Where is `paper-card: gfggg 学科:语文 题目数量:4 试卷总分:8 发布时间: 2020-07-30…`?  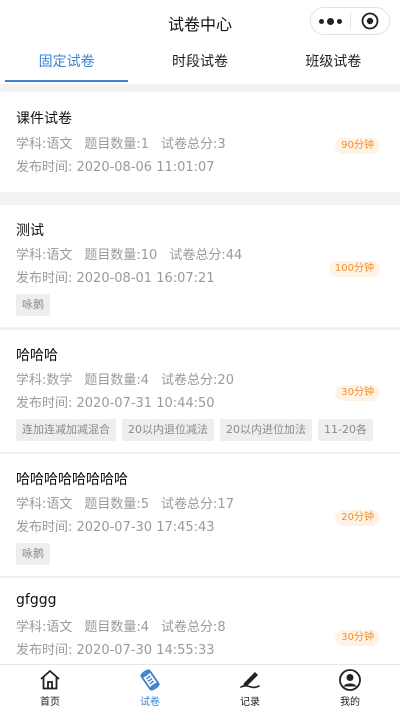
paper-card: gfggg 学科:语文 题目数量:4 试卷总分:8 发布时间: 2020-07-30… is located at coordinates (200, 628).